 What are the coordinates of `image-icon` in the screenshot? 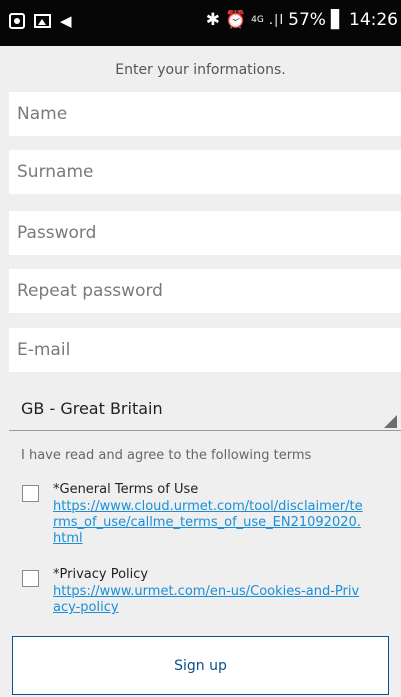 It's located at (42, 21).